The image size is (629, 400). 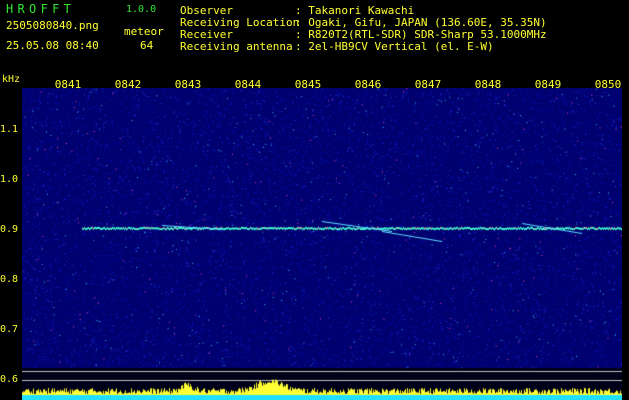 I want to click on file-datetime: 25.05.08 08:40, so click(x=52, y=45).